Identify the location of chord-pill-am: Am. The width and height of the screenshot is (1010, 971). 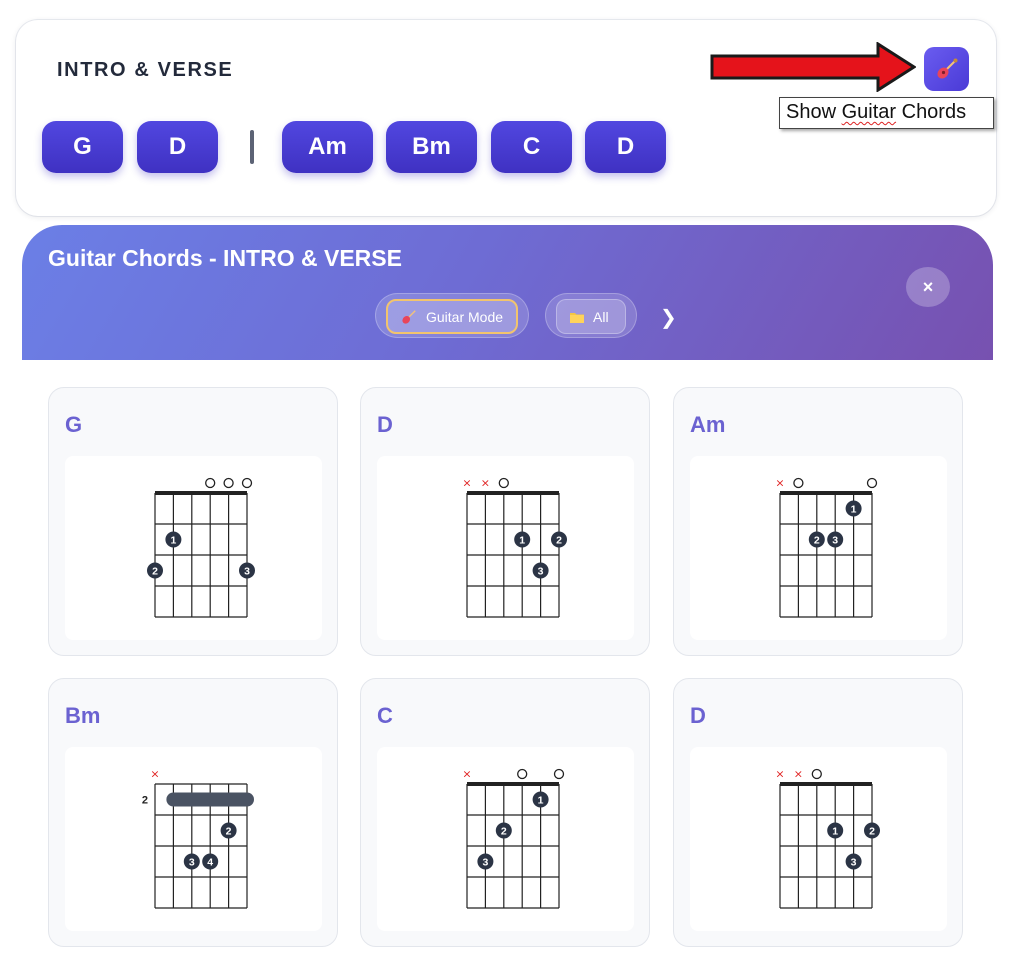
(327, 147).